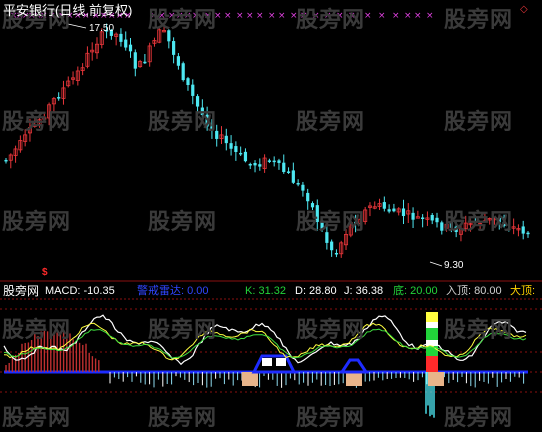  I want to click on signal-marker: $, so click(45, 272).